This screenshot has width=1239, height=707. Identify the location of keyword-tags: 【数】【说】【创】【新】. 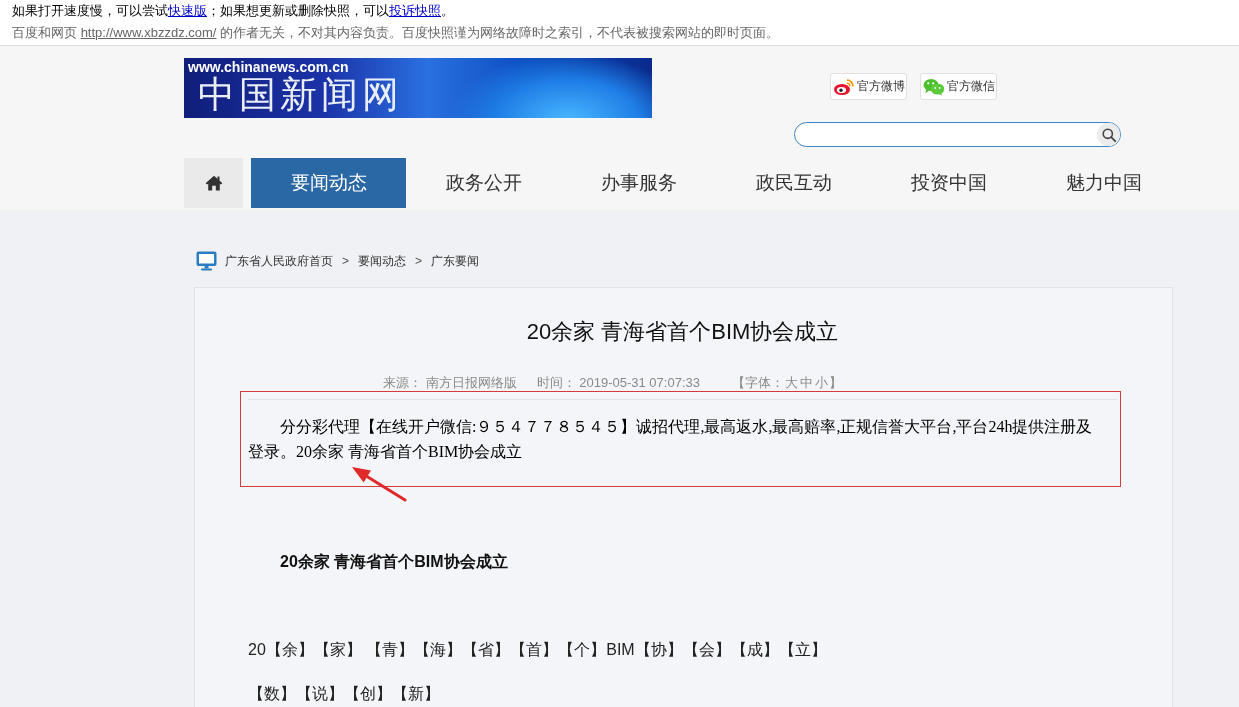
(344, 694).